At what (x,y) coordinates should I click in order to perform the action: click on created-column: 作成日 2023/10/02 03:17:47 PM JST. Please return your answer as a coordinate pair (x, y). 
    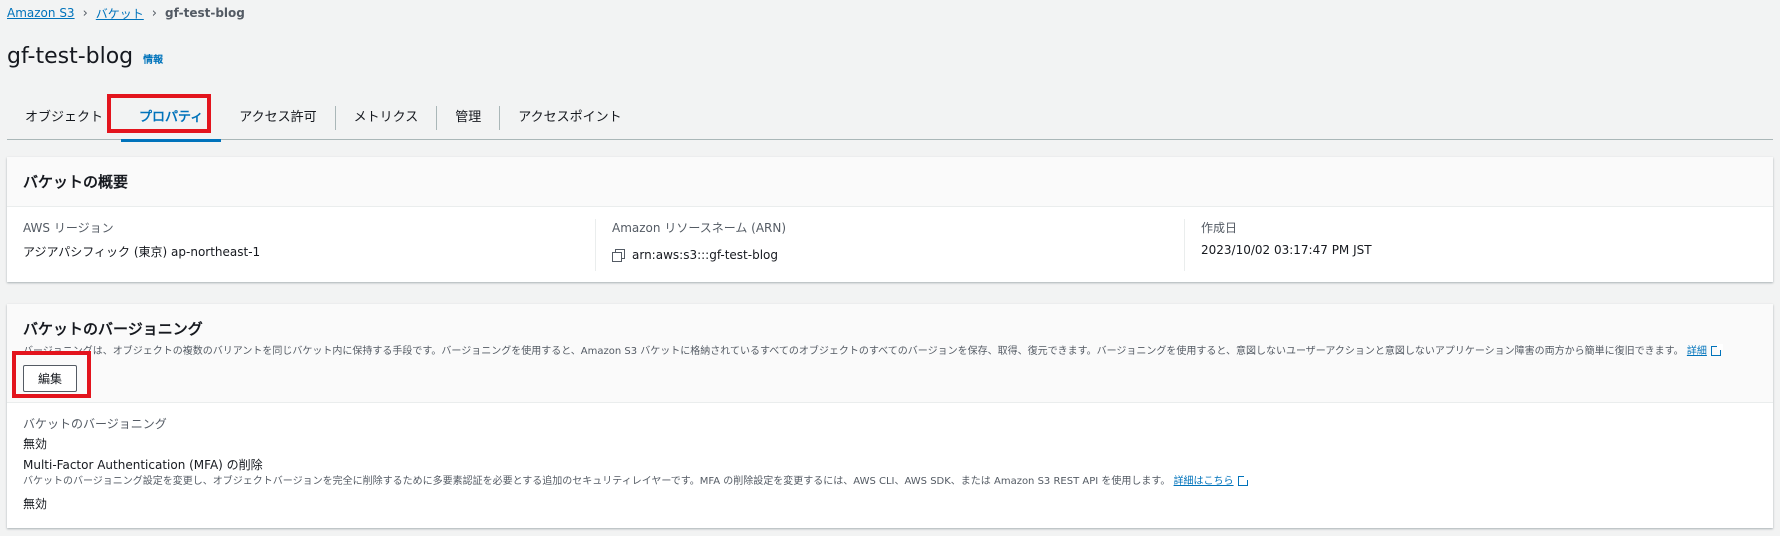
    Looking at the image, I should click on (1478, 245).